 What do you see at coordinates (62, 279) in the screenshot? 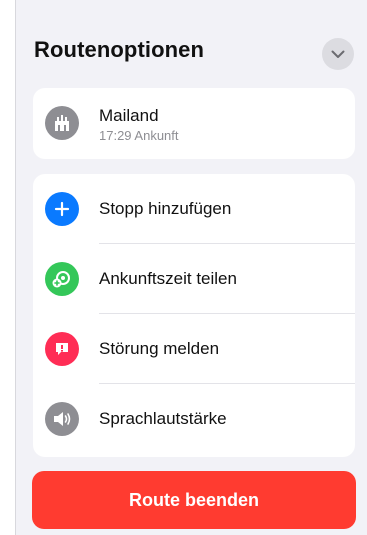
I see `share-eta-icon` at bounding box center [62, 279].